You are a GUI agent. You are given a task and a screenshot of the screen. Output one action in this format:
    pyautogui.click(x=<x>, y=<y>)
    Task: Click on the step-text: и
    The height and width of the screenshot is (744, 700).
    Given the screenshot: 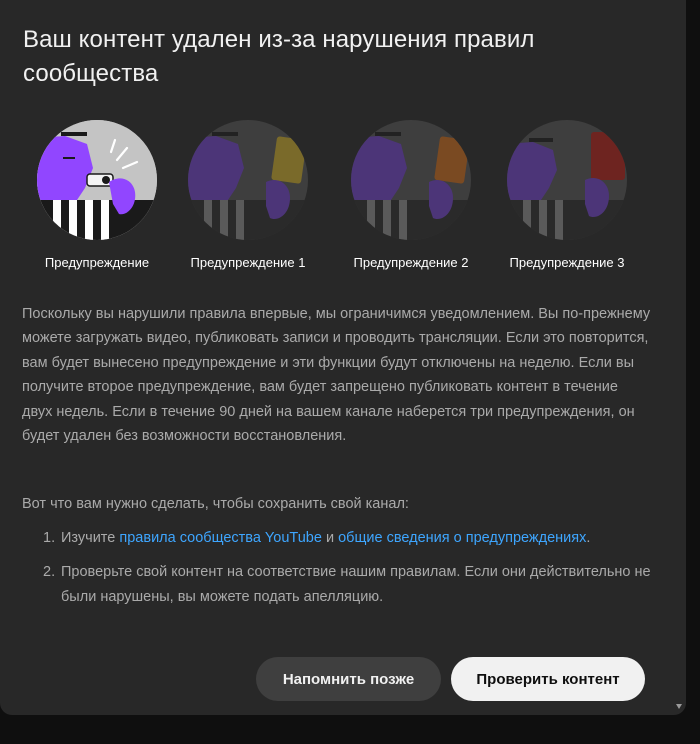 What is the action you would take?
    pyautogui.click(x=330, y=538)
    